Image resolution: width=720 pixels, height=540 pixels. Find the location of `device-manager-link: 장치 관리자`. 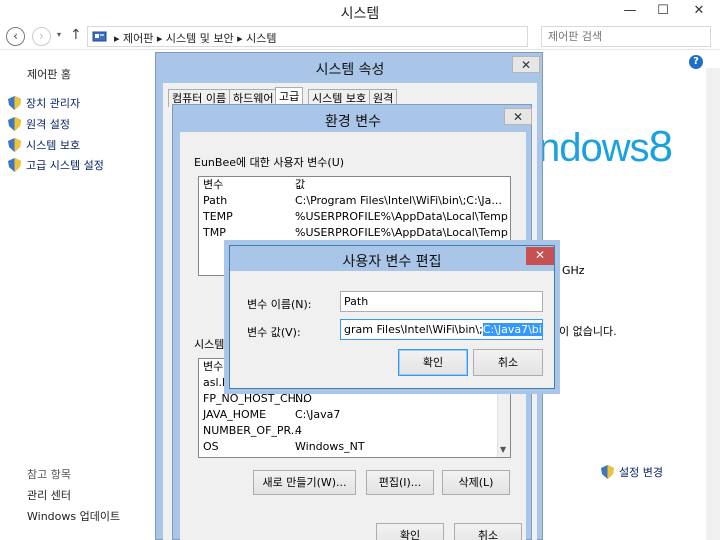

device-manager-link: 장치 관리자 is located at coordinates (44, 103).